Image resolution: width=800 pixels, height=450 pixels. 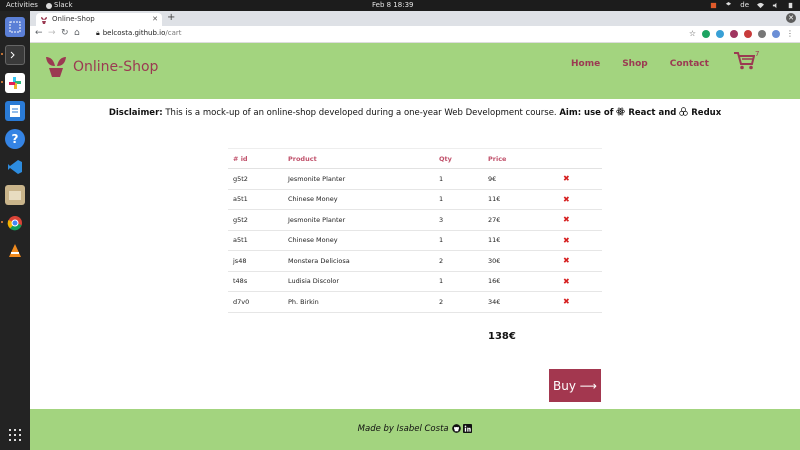 I want to click on clock: Feb 8 18:39, so click(x=392, y=5).